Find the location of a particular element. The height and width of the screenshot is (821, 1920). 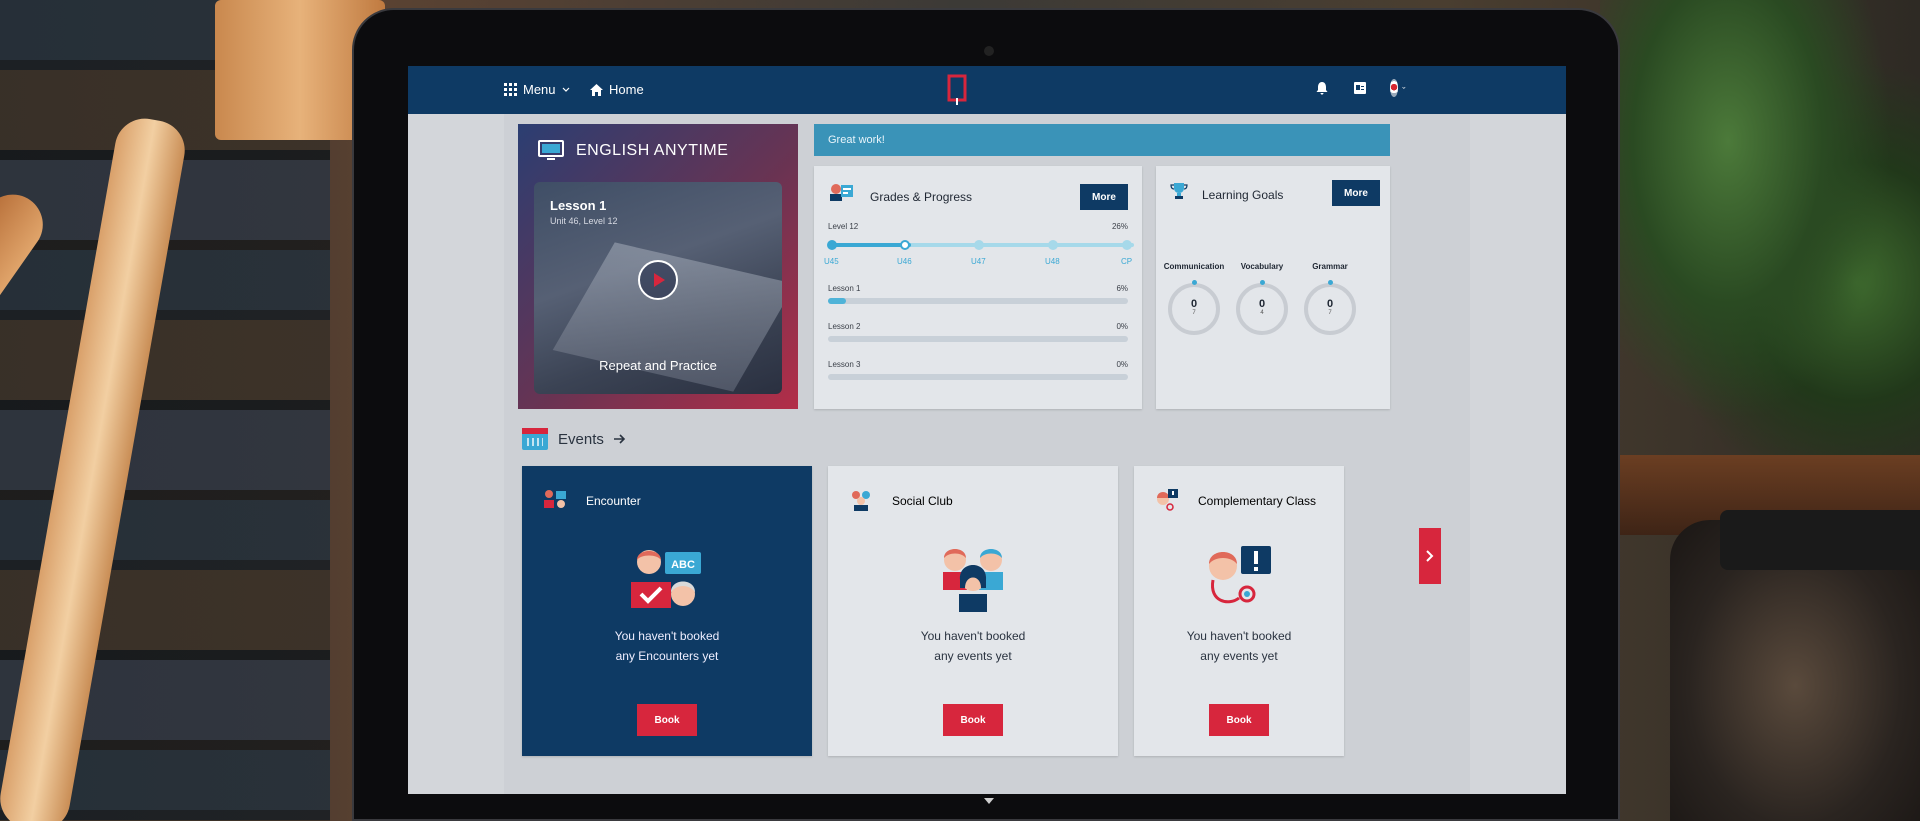

social-club-illustration is located at coordinates (973, 580).